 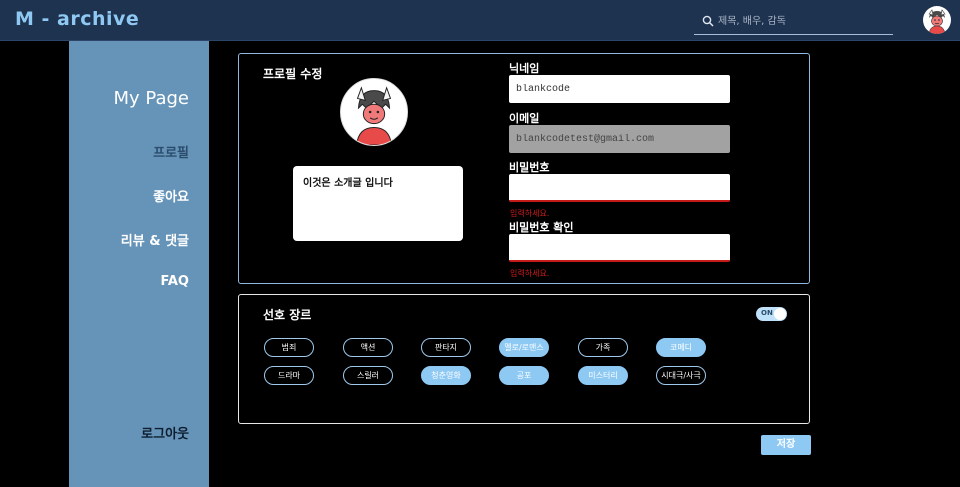 I want to click on search-bar, so click(x=793, y=22).